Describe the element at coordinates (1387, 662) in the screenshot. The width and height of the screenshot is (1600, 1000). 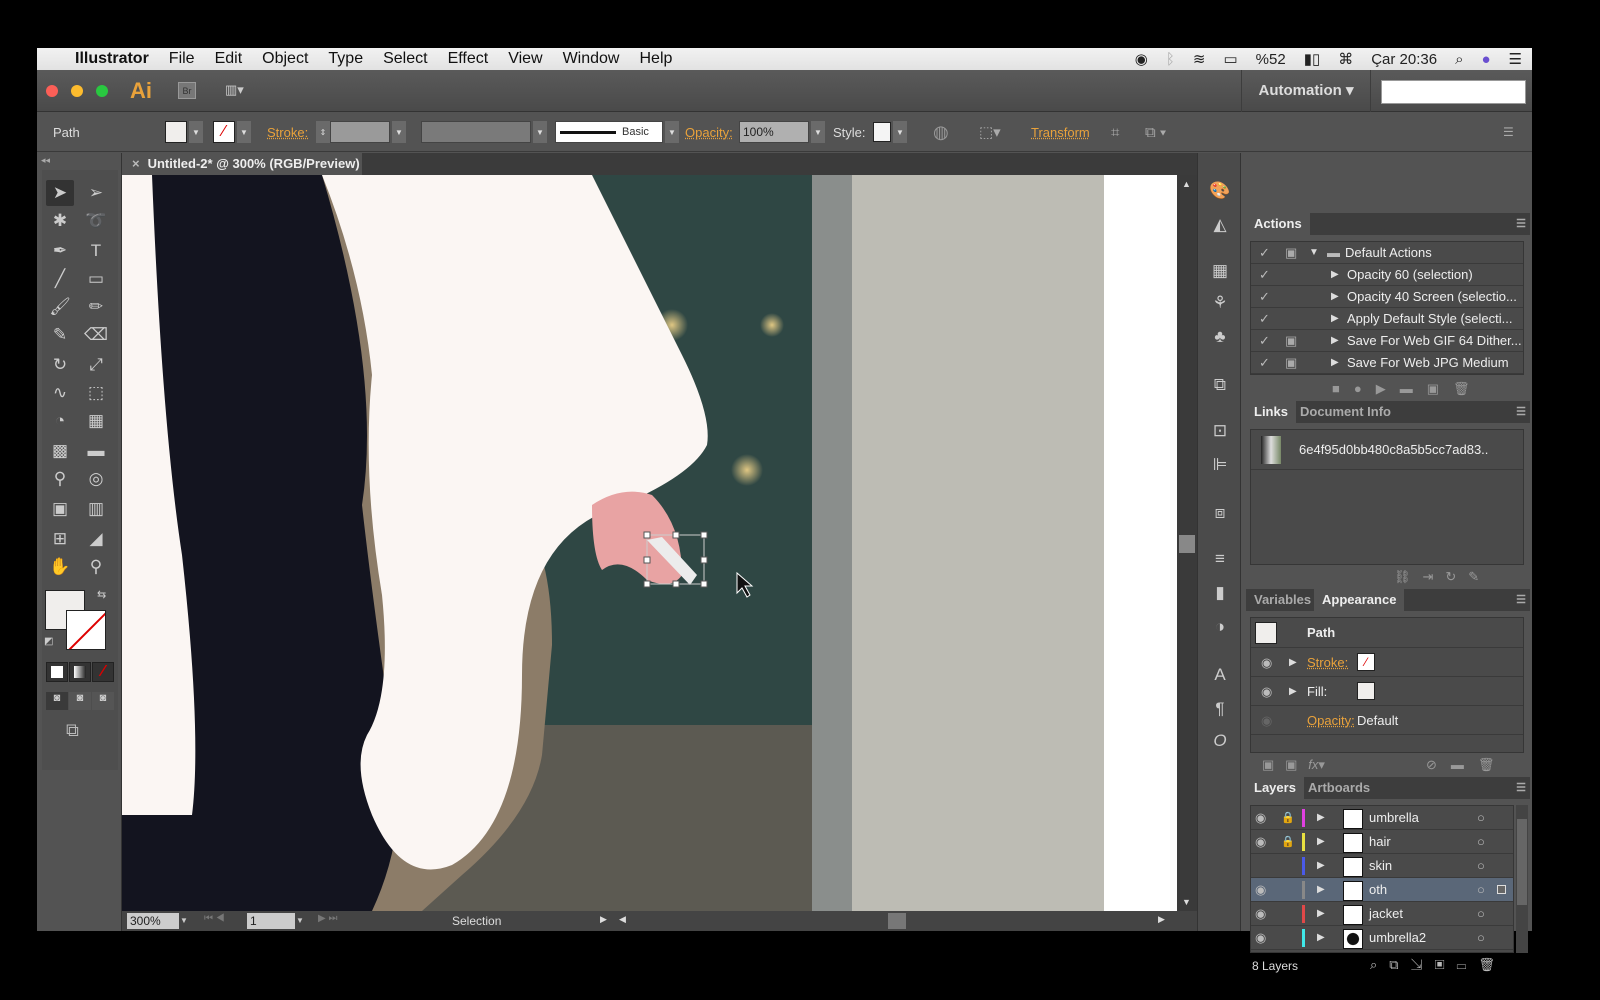
I see `appearance-stroke-row: ◉ ▶ Stroke: ⁄` at that location.